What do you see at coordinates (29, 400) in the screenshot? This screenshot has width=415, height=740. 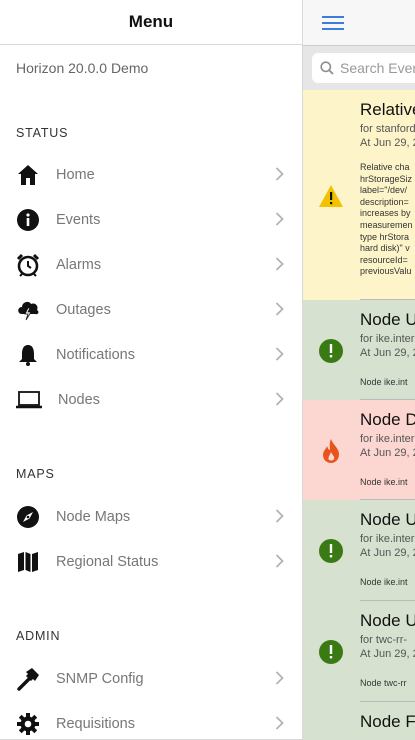 I see `laptop-icon` at bounding box center [29, 400].